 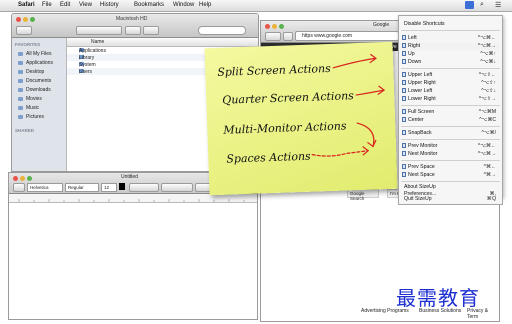 I want to click on next-space-icon, so click(x=404, y=174).